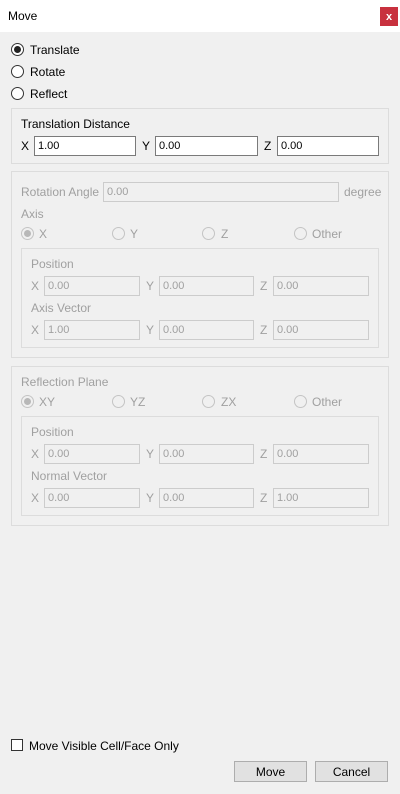 The image size is (400, 794). What do you see at coordinates (270, 771) in the screenshot?
I see `move-button: Move` at bounding box center [270, 771].